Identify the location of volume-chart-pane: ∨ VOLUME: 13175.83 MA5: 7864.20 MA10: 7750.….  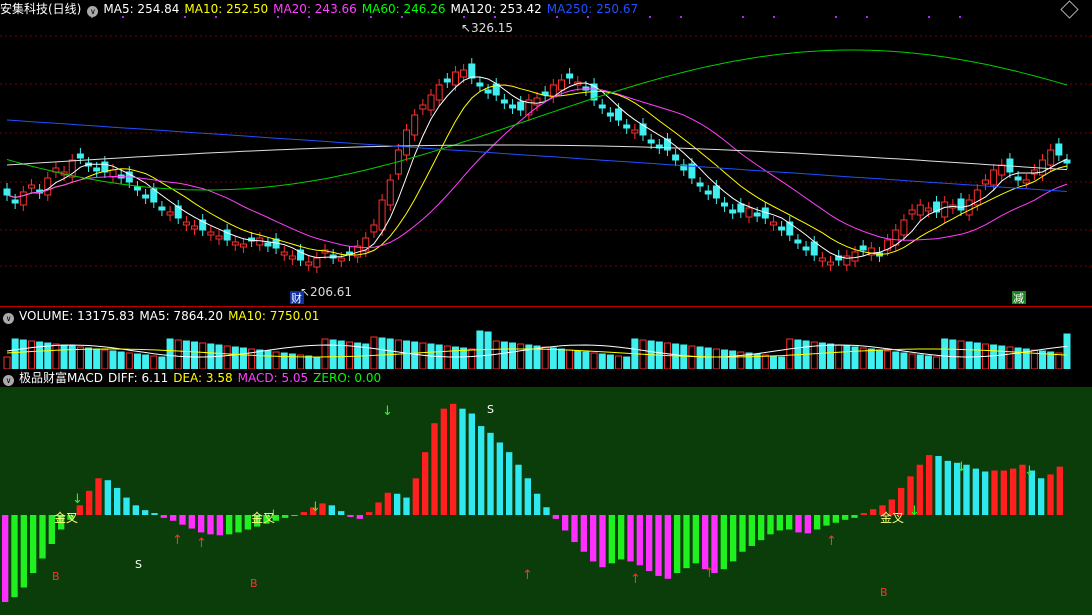
(546, 338).